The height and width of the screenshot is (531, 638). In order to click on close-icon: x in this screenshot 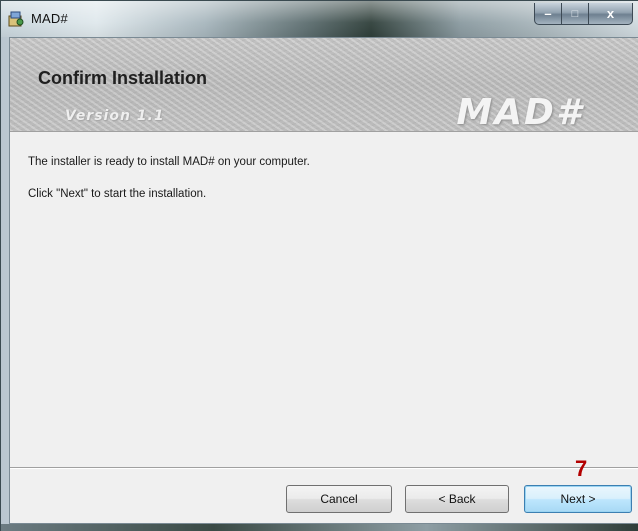, I will do `click(610, 13)`.